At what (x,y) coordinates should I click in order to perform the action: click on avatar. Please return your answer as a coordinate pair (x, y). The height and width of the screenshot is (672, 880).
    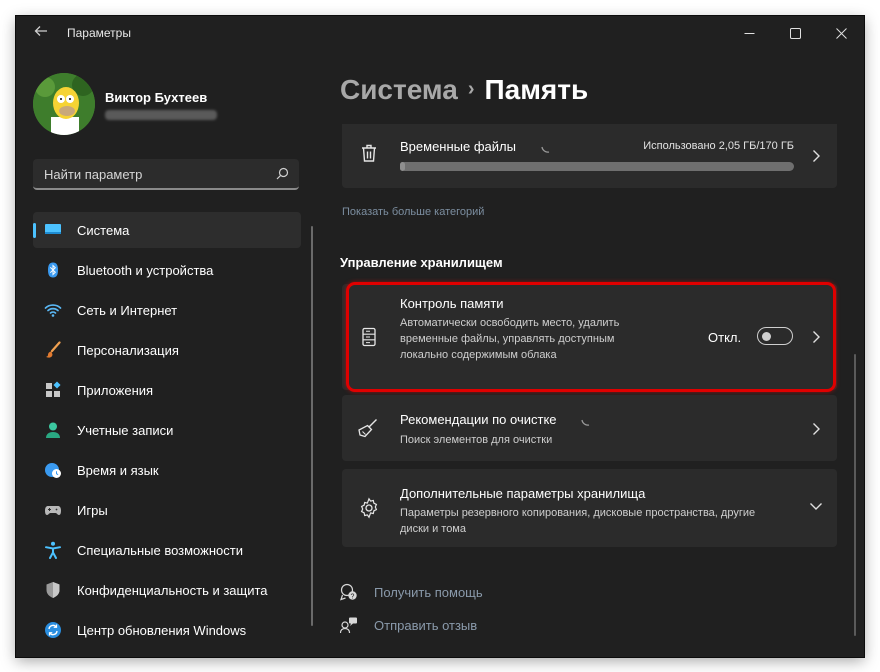
    Looking at the image, I should click on (64, 104).